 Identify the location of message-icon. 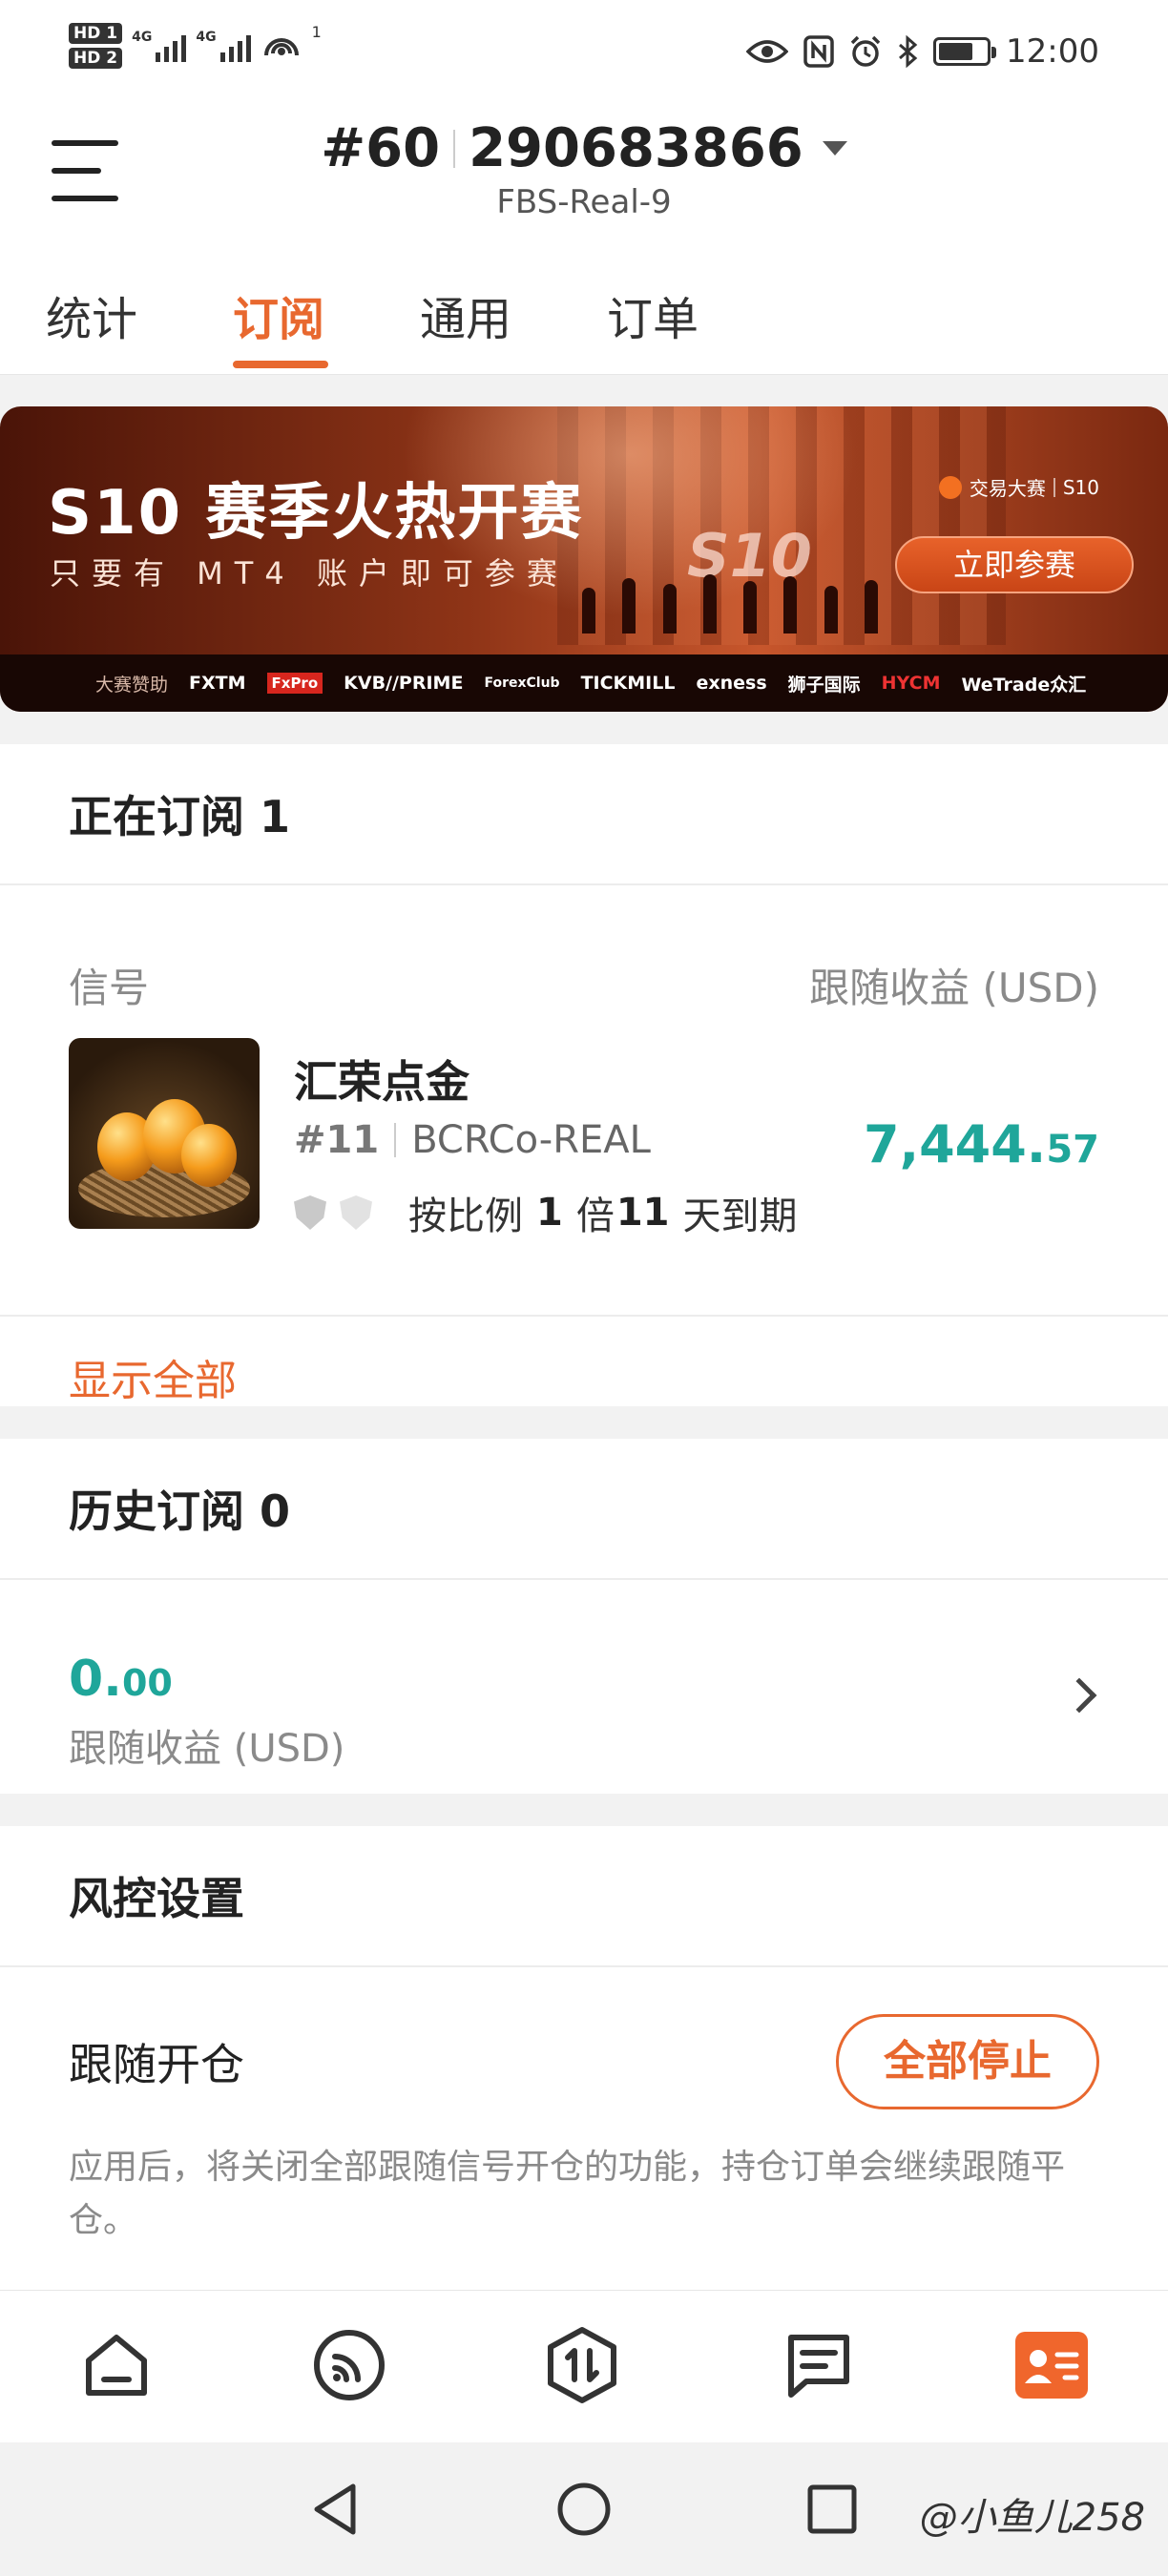
(819, 2365).